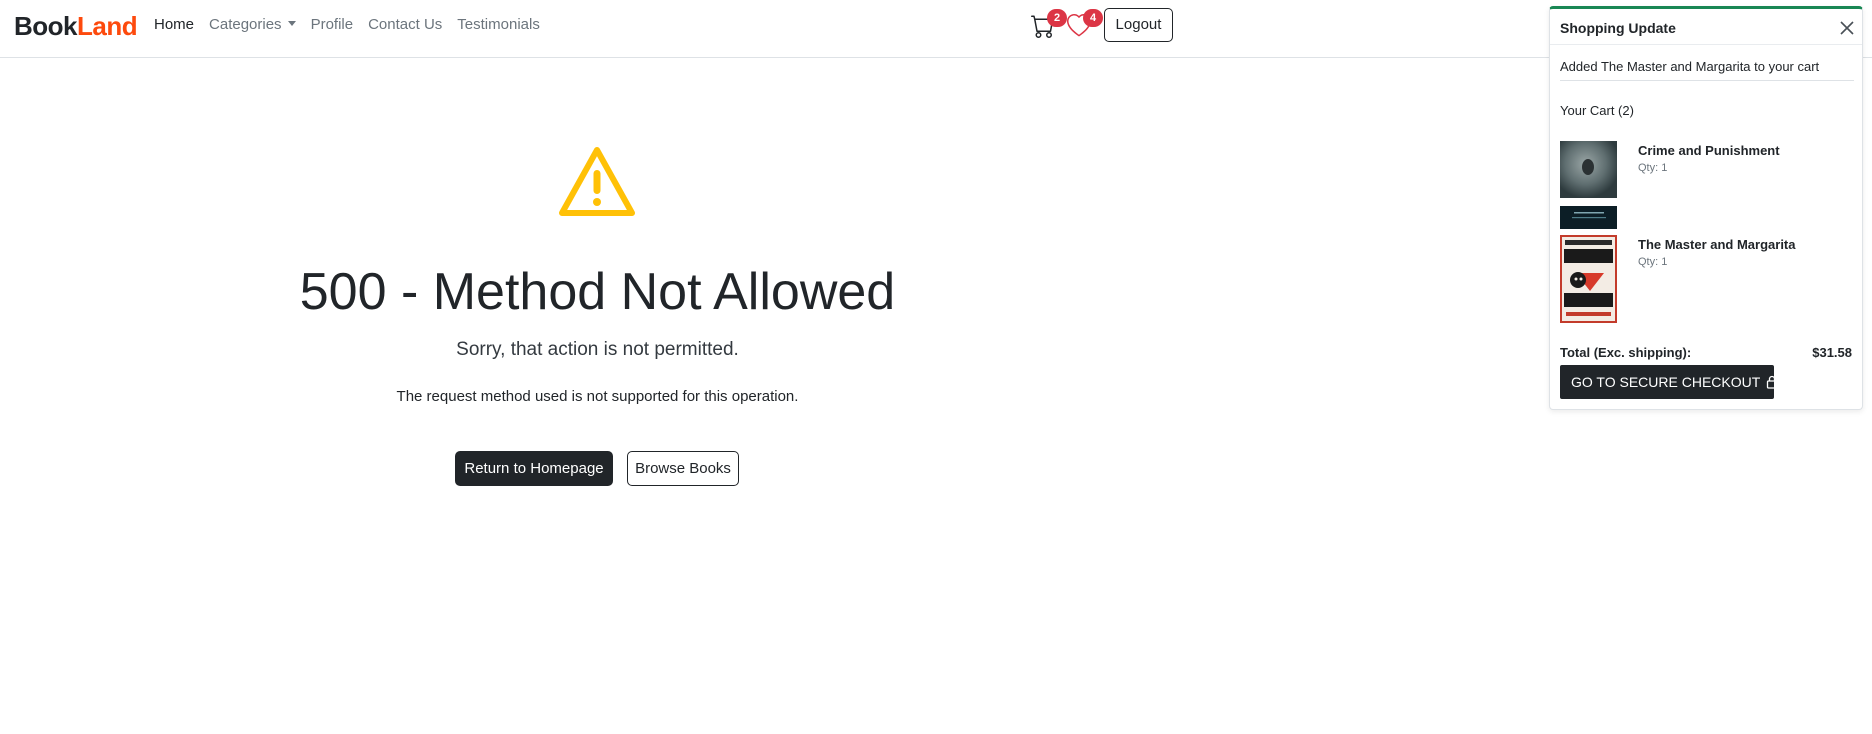 Image resolution: width=1872 pixels, height=734 pixels. Describe the element at coordinates (174, 24) in the screenshot. I see `nav-home: Home` at that location.